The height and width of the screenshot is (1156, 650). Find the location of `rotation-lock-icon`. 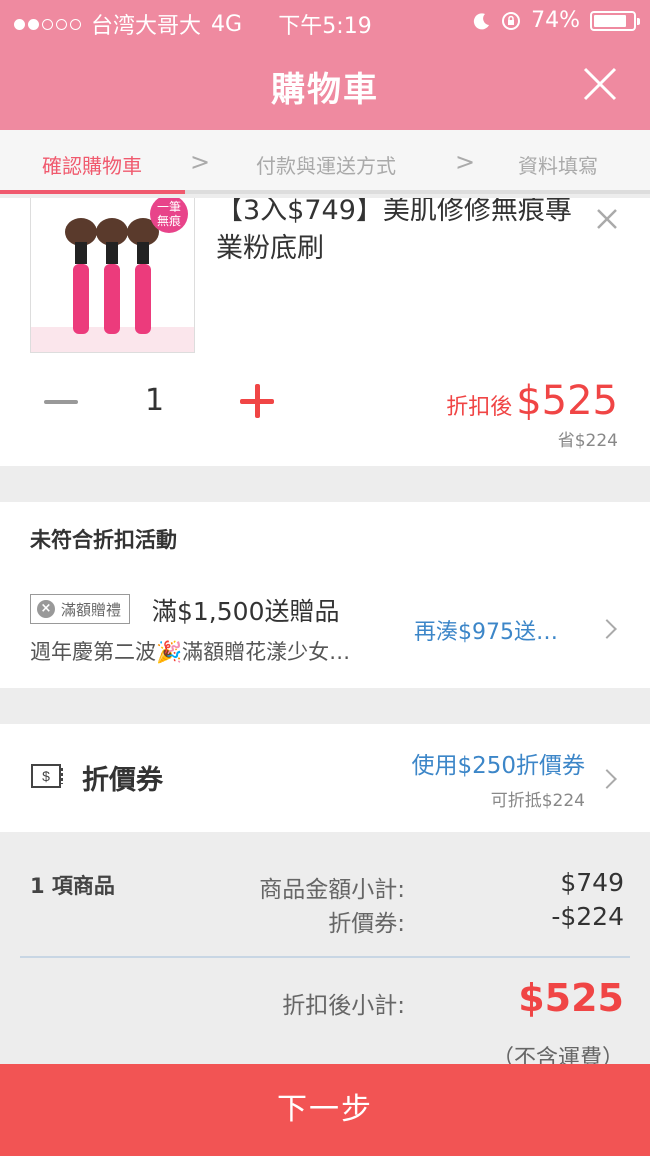

rotation-lock-icon is located at coordinates (511, 20).